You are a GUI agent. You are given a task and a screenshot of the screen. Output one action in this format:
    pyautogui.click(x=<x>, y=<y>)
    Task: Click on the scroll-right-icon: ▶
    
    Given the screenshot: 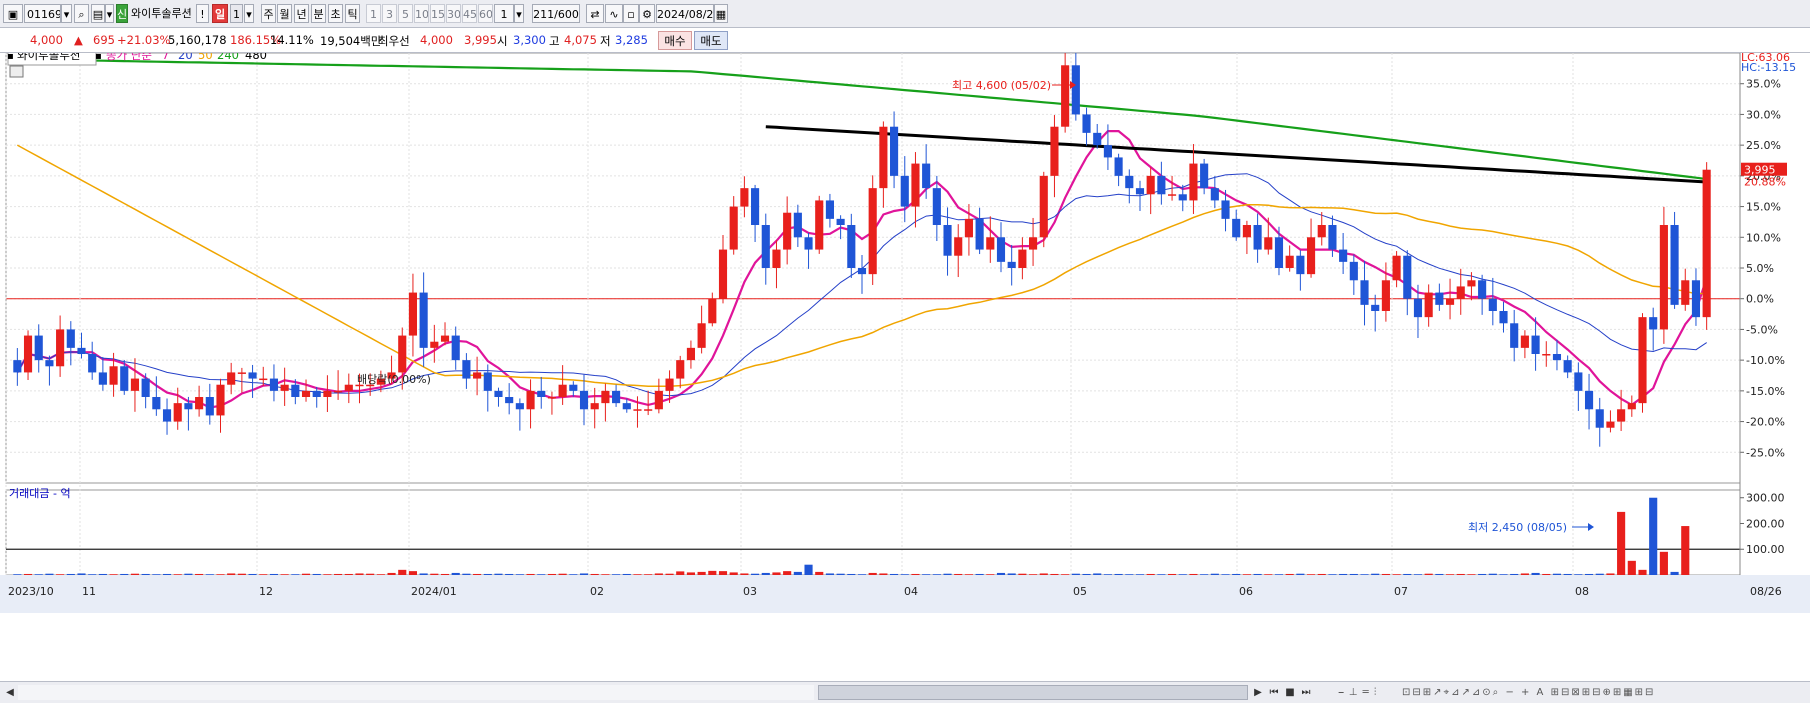 What is the action you would take?
    pyautogui.click(x=1258, y=692)
    